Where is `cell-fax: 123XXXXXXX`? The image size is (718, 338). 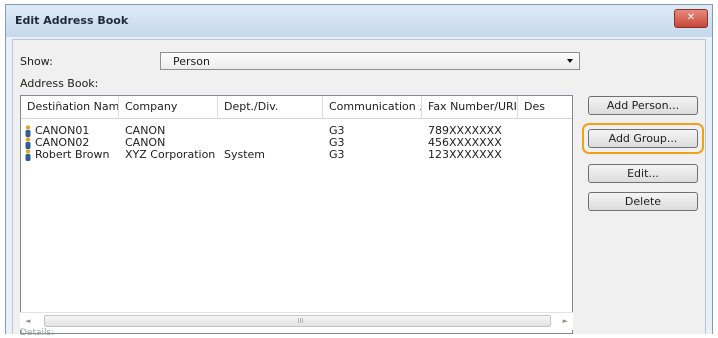
cell-fax: 123XXXXXXX is located at coordinates (465, 155).